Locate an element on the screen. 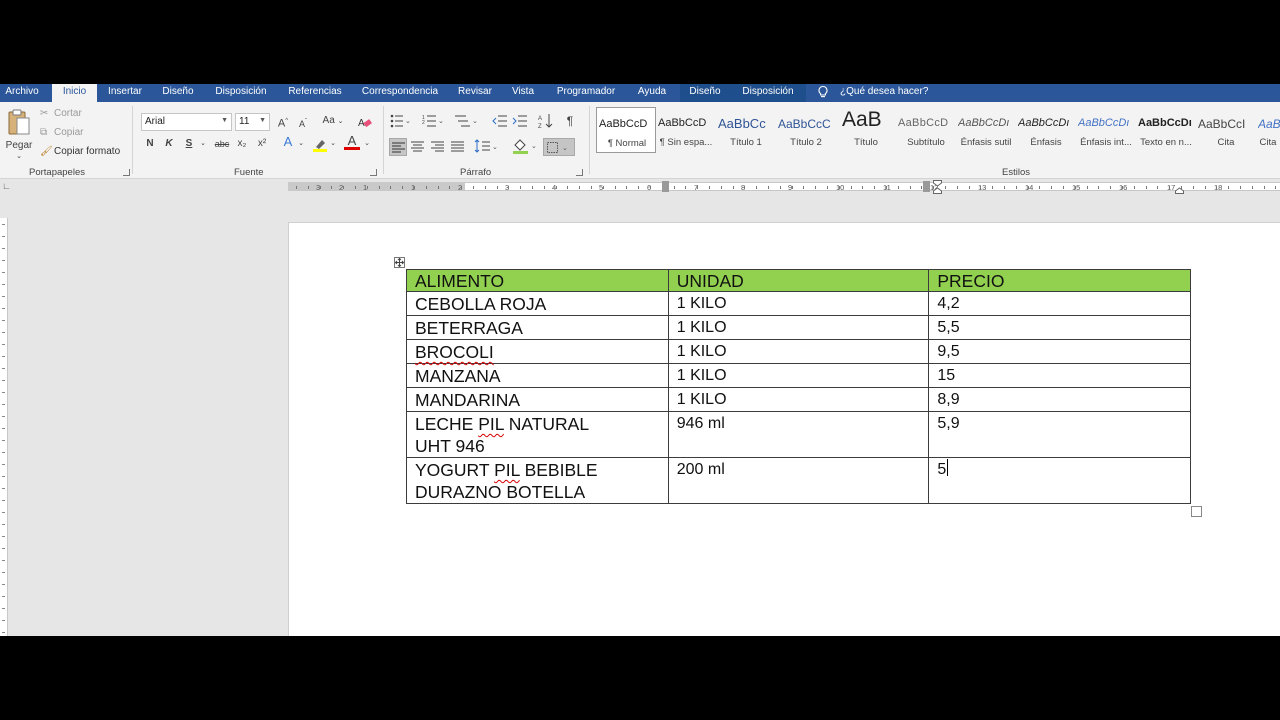 This screenshot has height=720, width=1280. style-quote: AaBbCcI Cita is located at coordinates (1226, 130).